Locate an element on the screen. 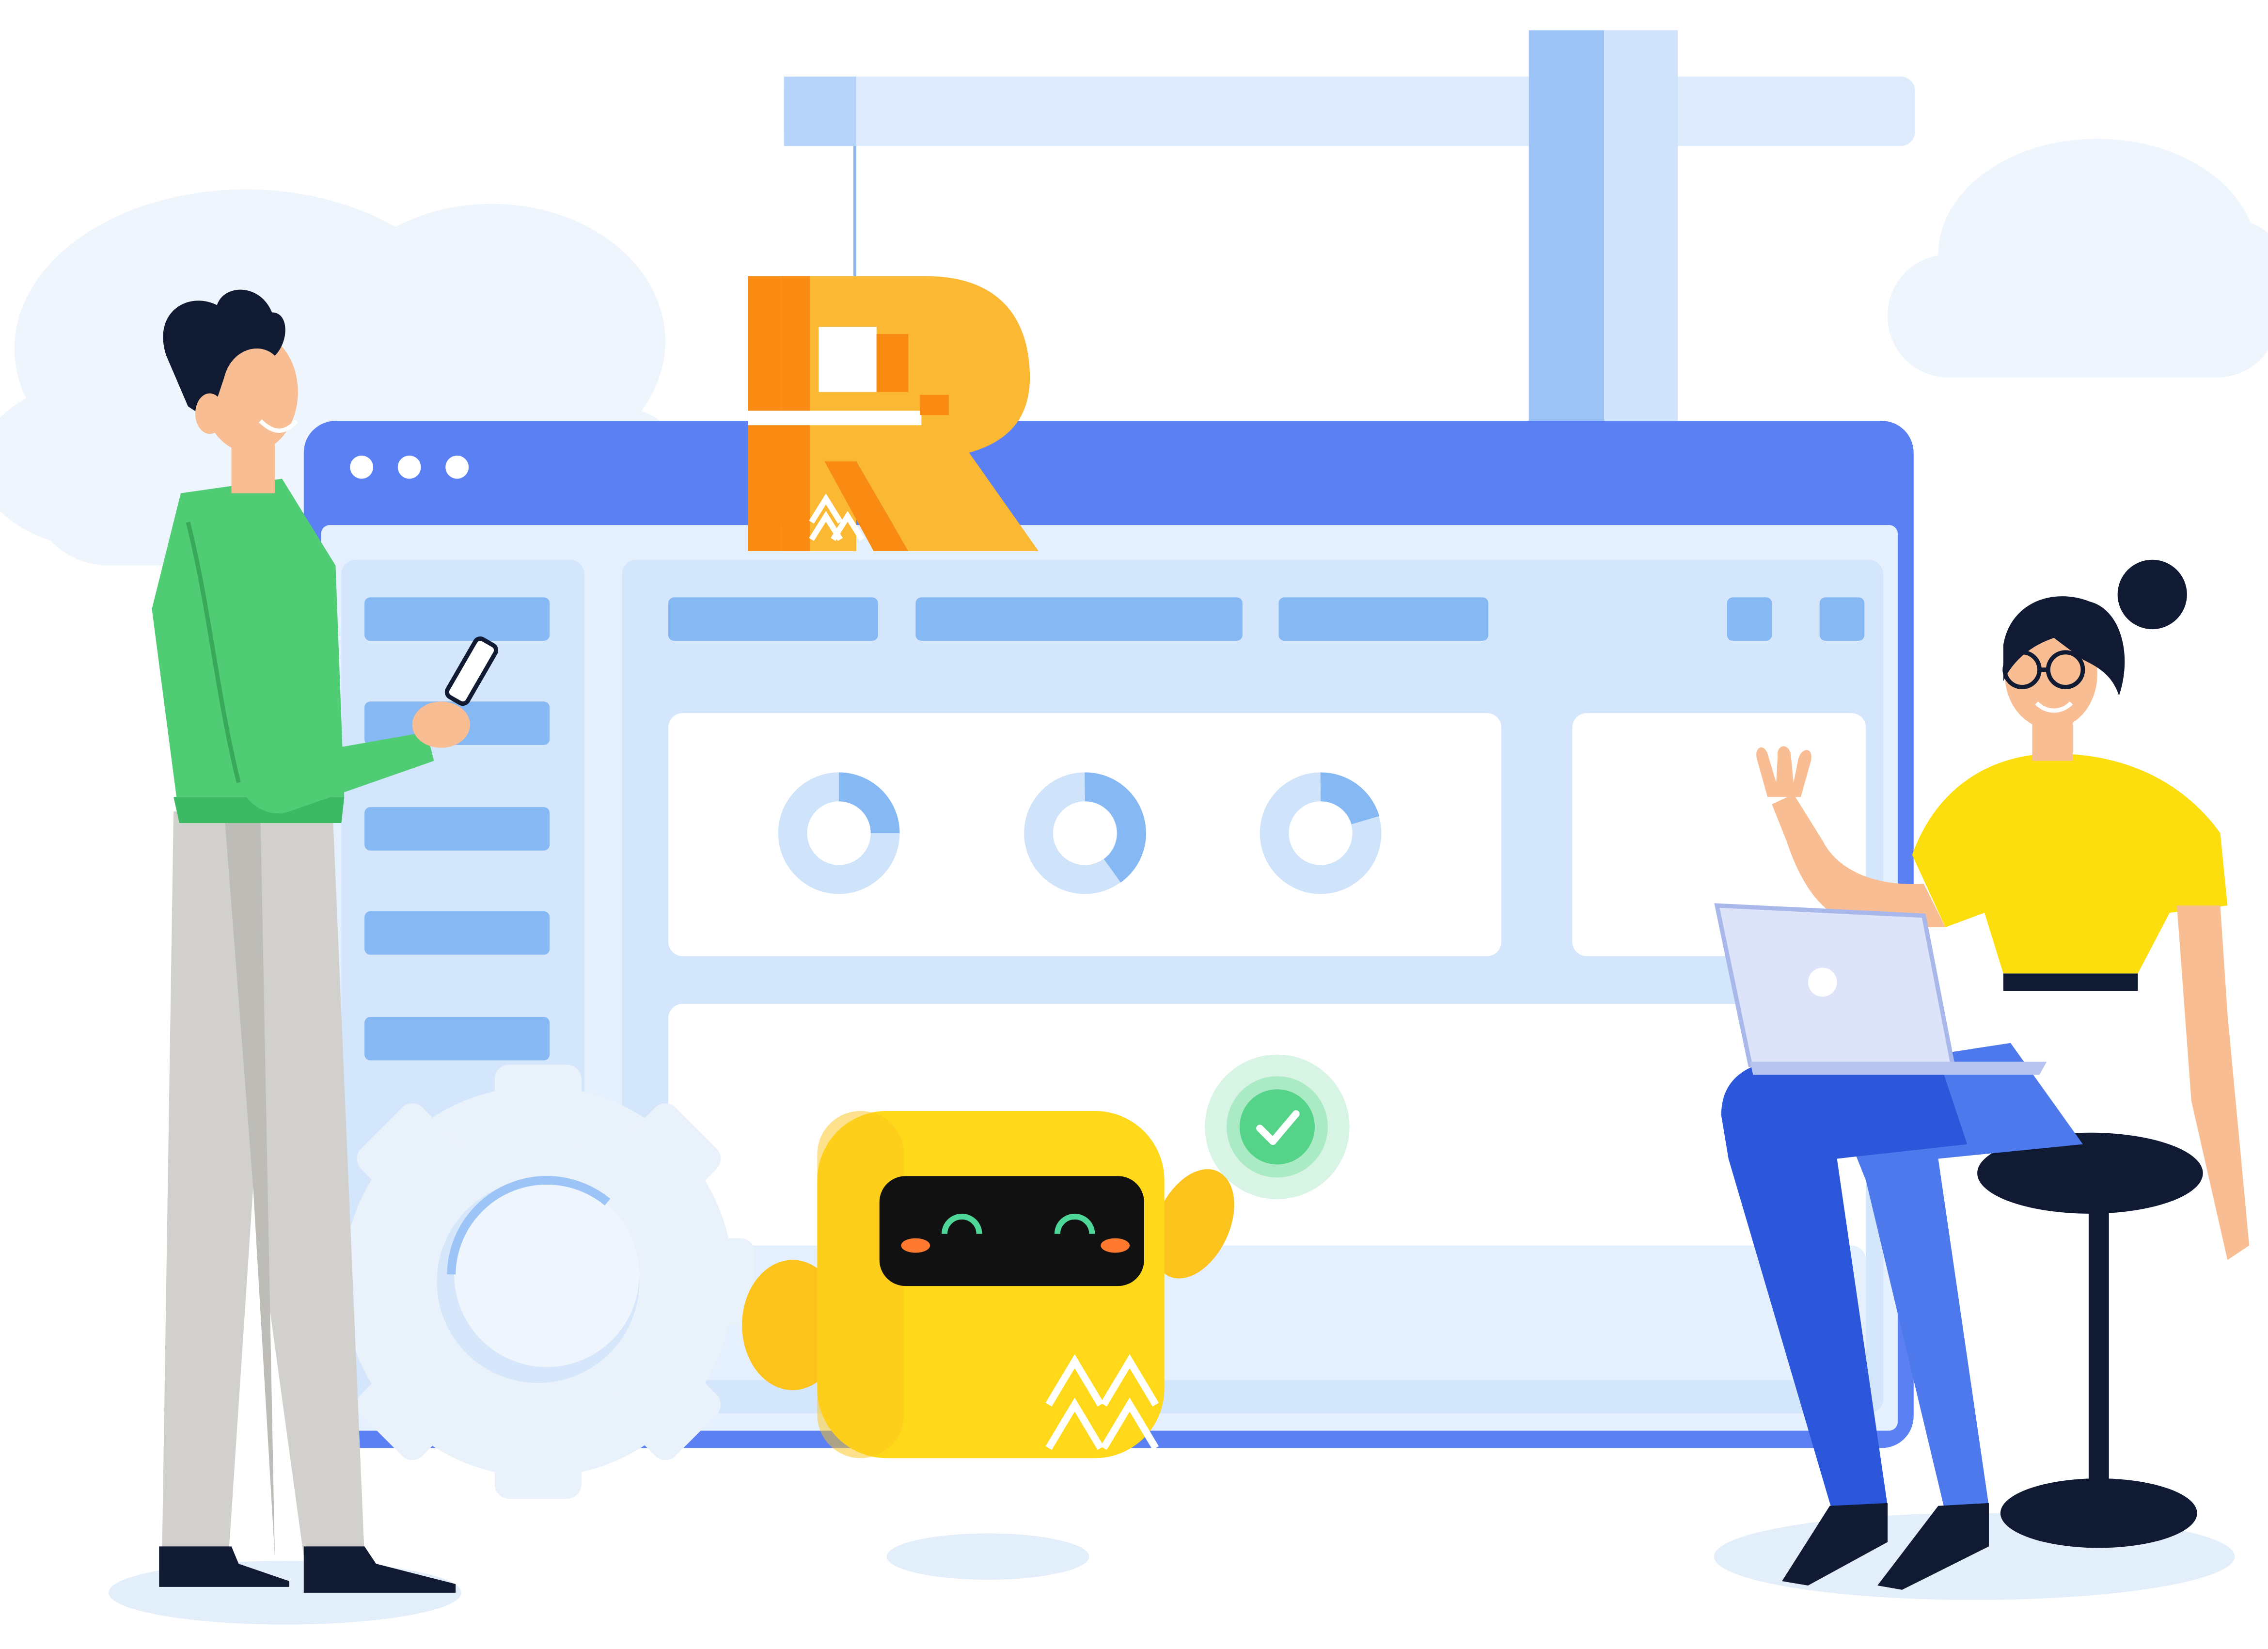 The height and width of the screenshot is (1649, 2268). cloud-right is located at coordinates (2078, 258).